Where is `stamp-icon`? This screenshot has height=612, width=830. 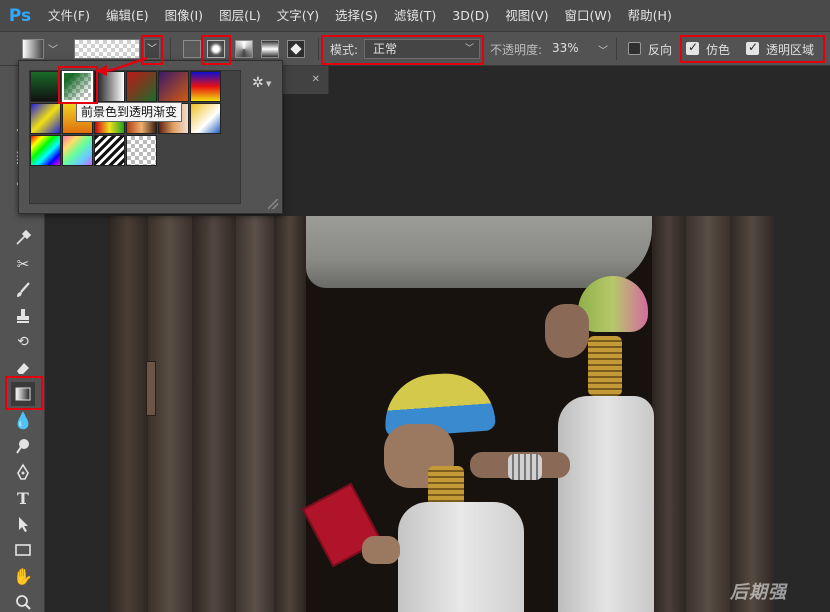
stamp-icon is located at coordinates (23, 316).